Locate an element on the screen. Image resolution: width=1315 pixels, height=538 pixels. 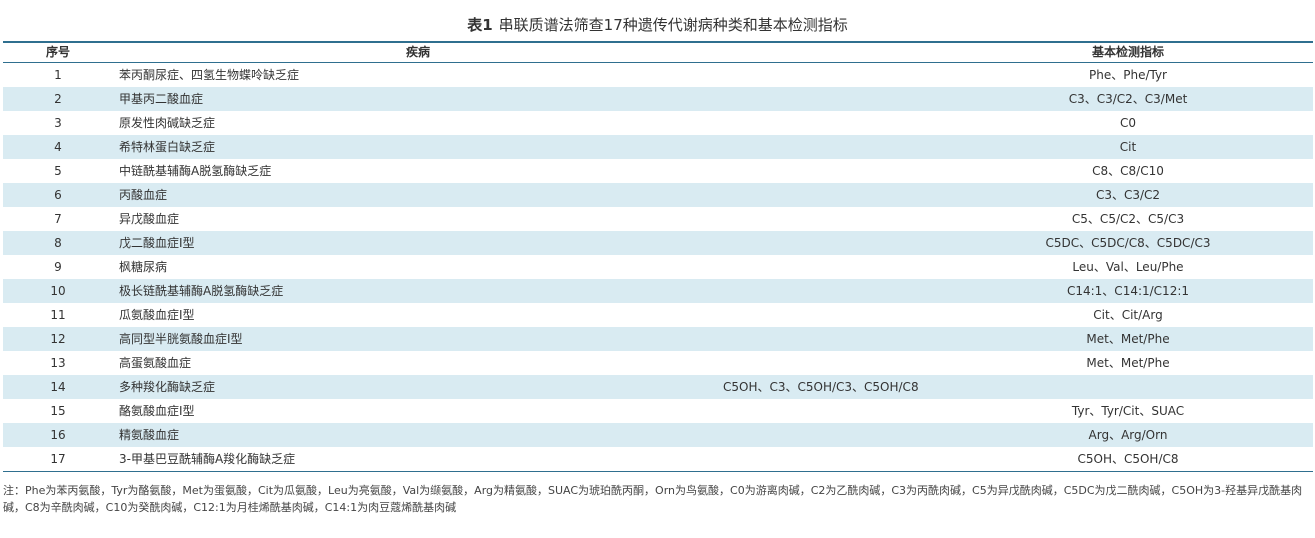
cell-number: 8 is located at coordinates (58, 243).